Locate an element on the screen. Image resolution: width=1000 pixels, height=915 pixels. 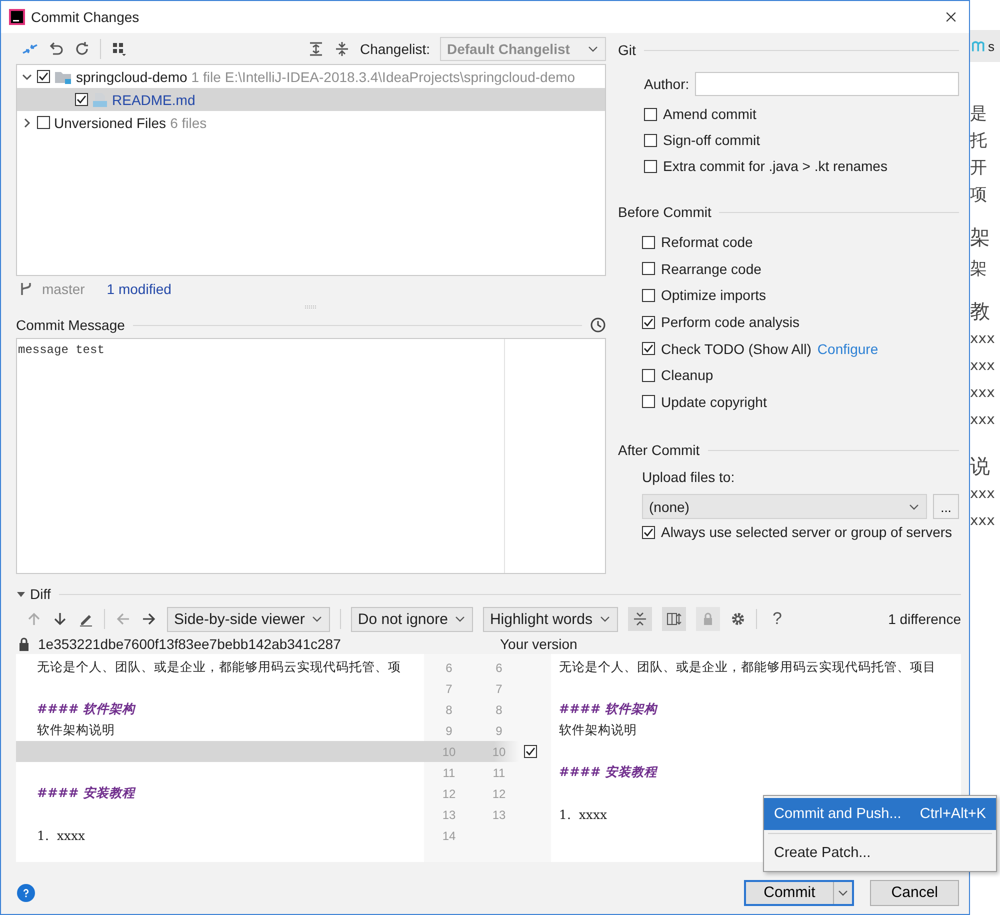
collapse-all-icon is located at coordinates (342, 48).